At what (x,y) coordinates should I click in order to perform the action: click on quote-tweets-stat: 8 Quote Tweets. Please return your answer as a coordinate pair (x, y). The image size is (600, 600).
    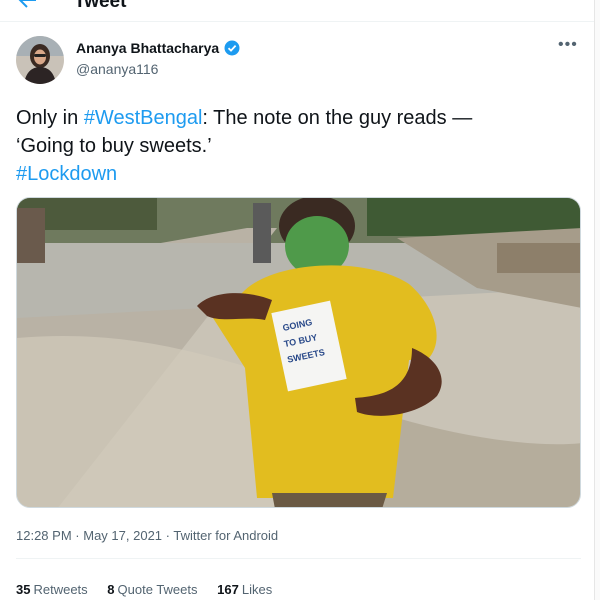
    Looking at the image, I should click on (152, 589).